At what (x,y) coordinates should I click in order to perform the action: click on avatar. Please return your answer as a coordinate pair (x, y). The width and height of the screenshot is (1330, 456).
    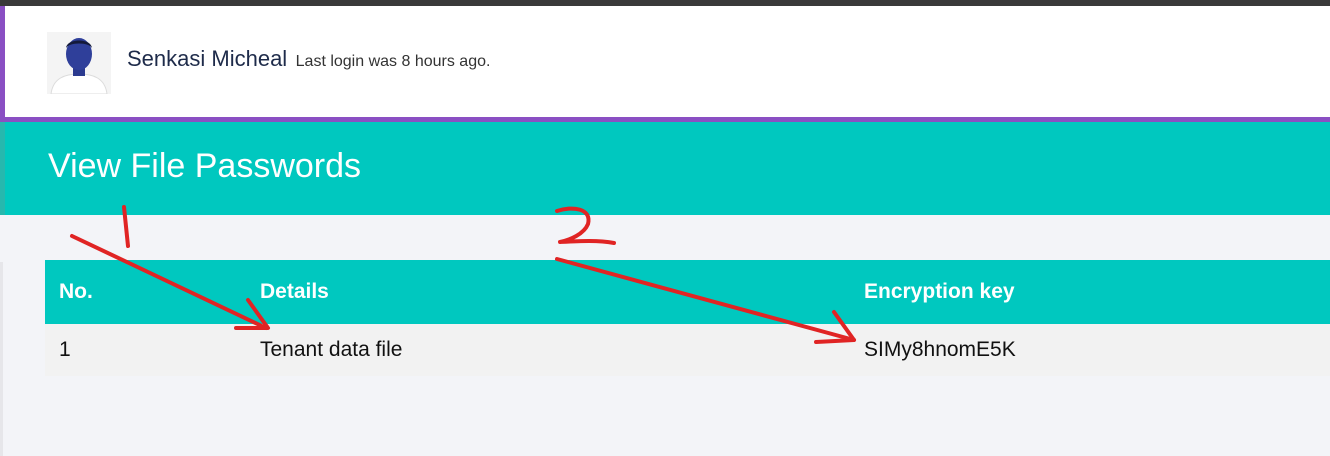
    Looking at the image, I should click on (79, 63).